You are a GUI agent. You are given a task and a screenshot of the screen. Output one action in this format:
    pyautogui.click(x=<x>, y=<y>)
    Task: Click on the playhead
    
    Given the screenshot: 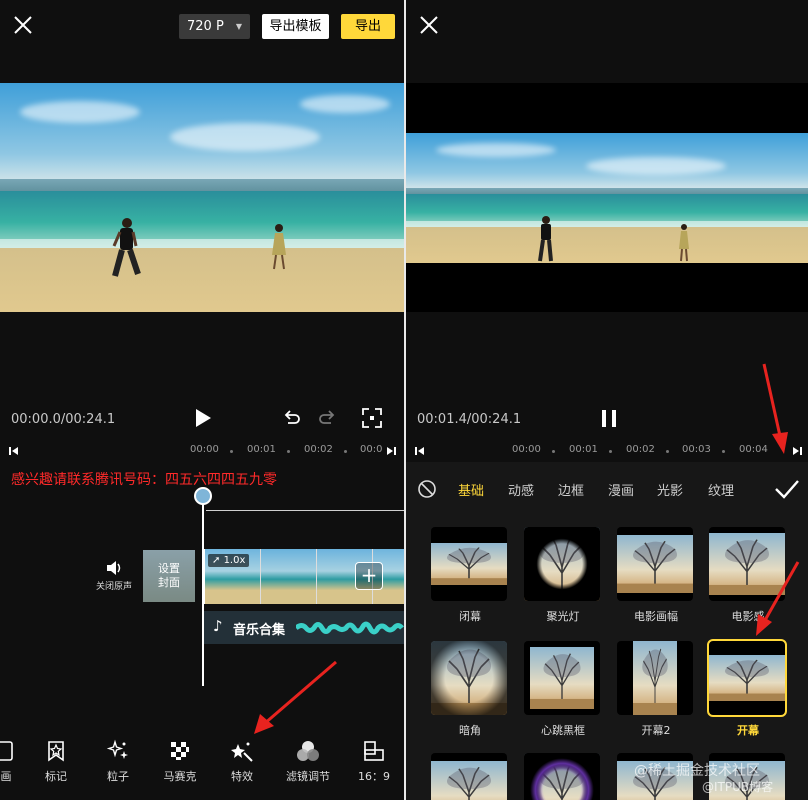 What is the action you would take?
    pyautogui.click(x=203, y=588)
    